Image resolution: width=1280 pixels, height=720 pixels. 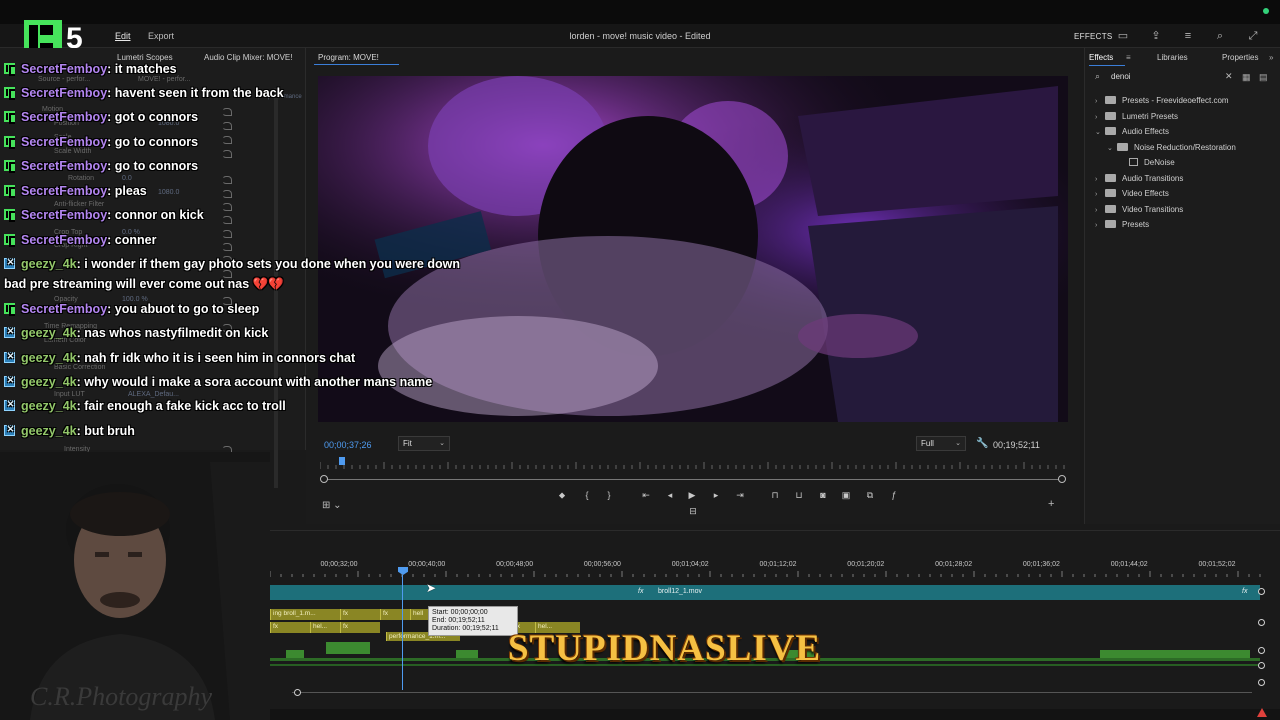 I want to click on mark-in-icon: {, so click(x=587, y=495).